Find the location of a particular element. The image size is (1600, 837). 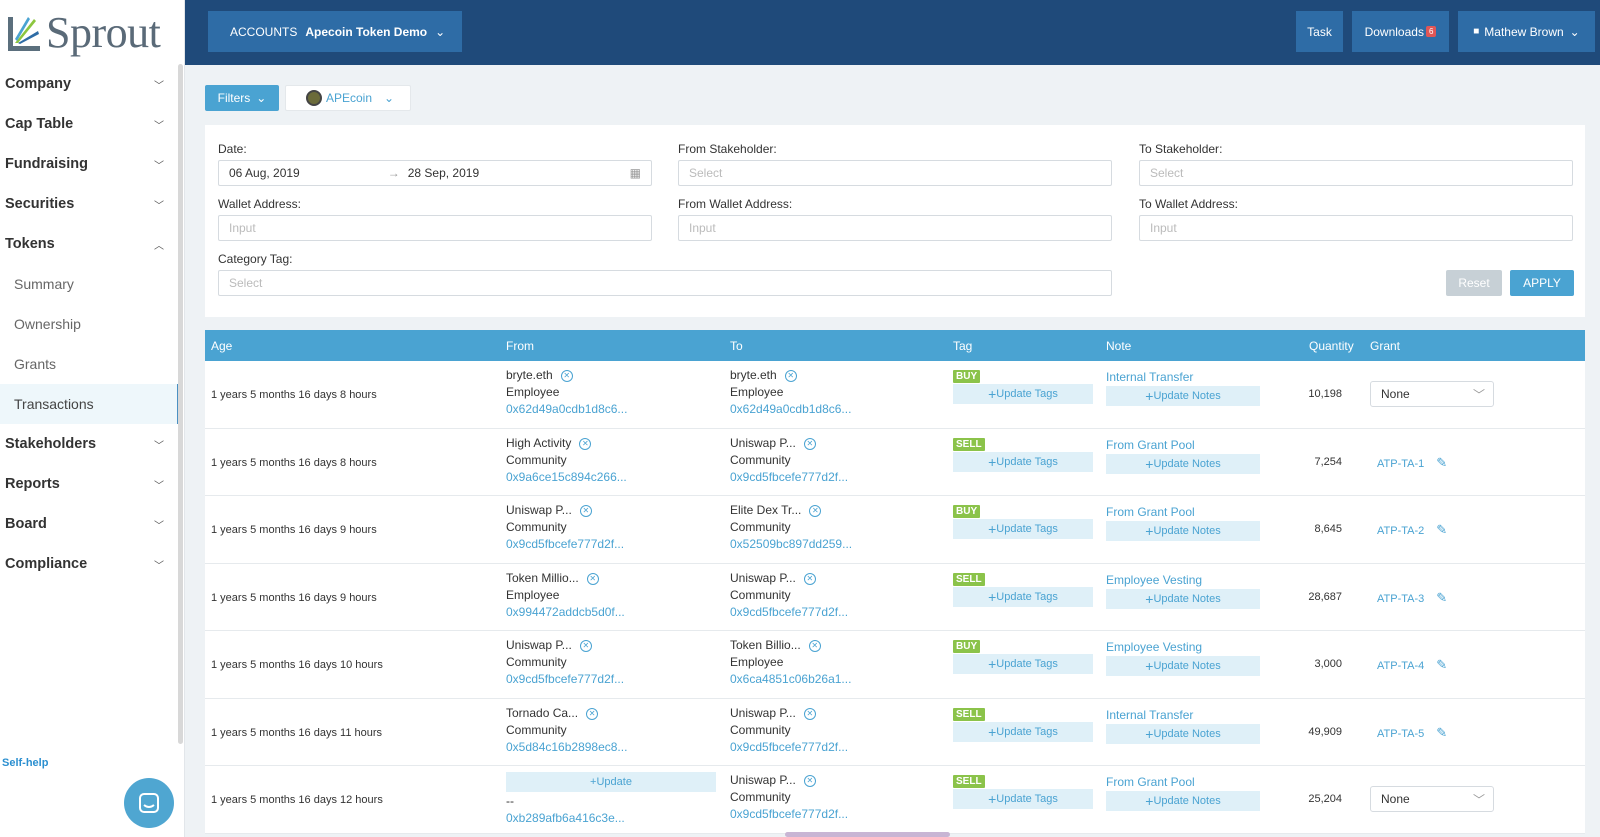

task-button: Task is located at coordinates (1319, 31).